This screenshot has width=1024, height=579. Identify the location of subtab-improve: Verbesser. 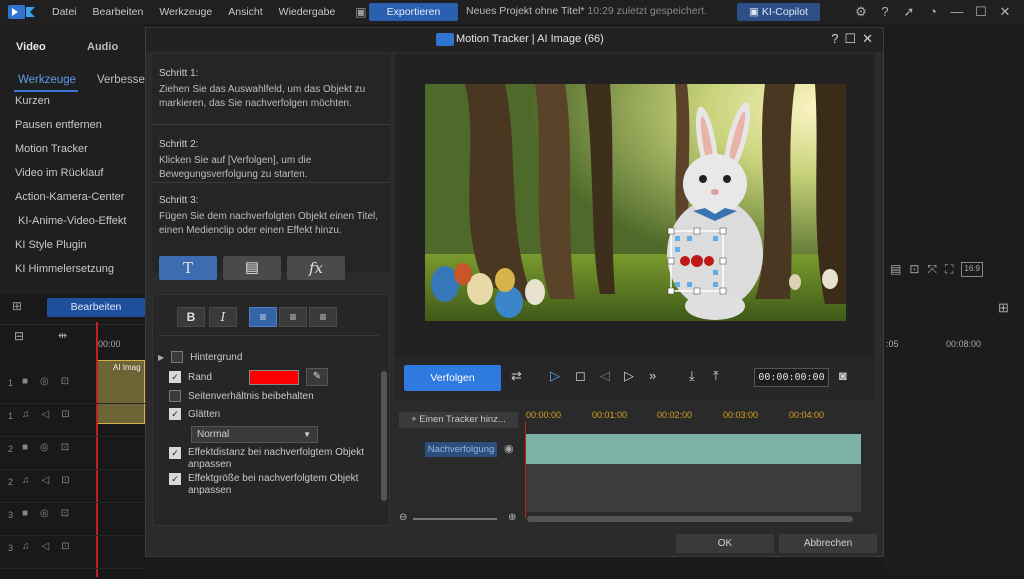
(123, 80).